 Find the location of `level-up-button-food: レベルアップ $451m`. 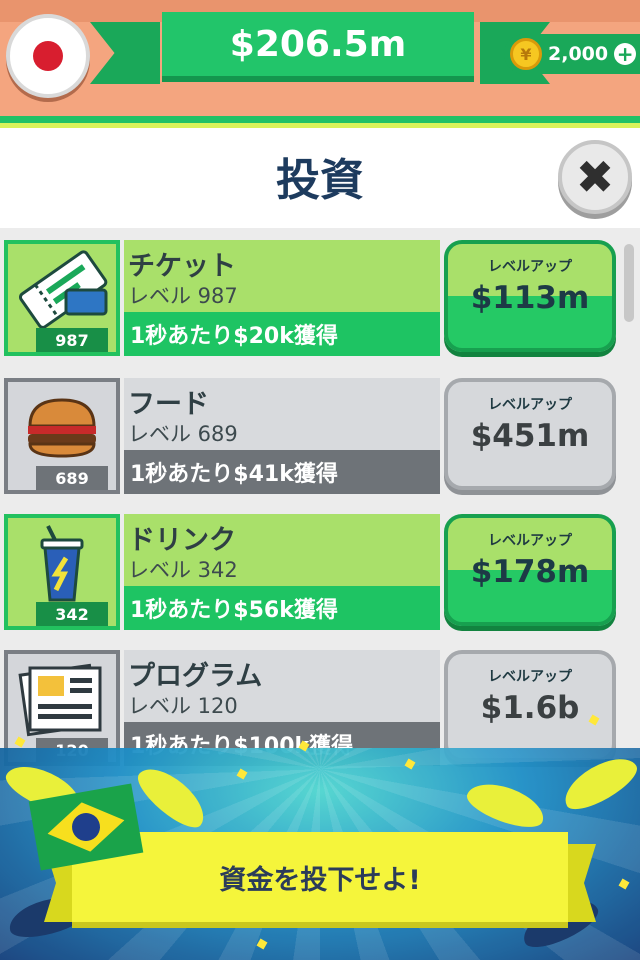

level-up-button-food: レベルアップ $451m is located at coordinates (530, 434).